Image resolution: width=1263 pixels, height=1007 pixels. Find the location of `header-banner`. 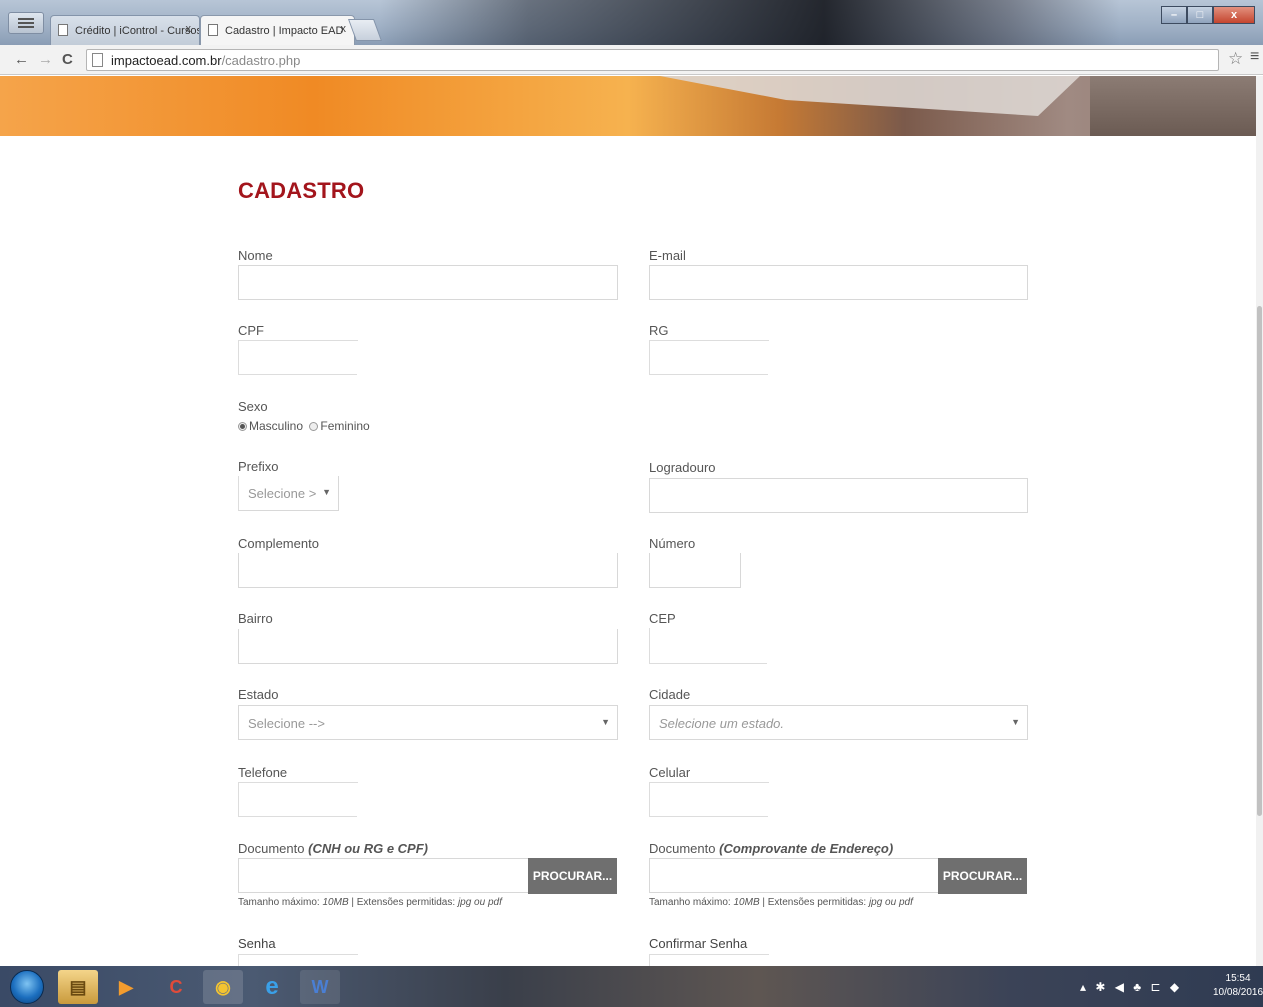

header-banner is located at coordinates (628, 106).